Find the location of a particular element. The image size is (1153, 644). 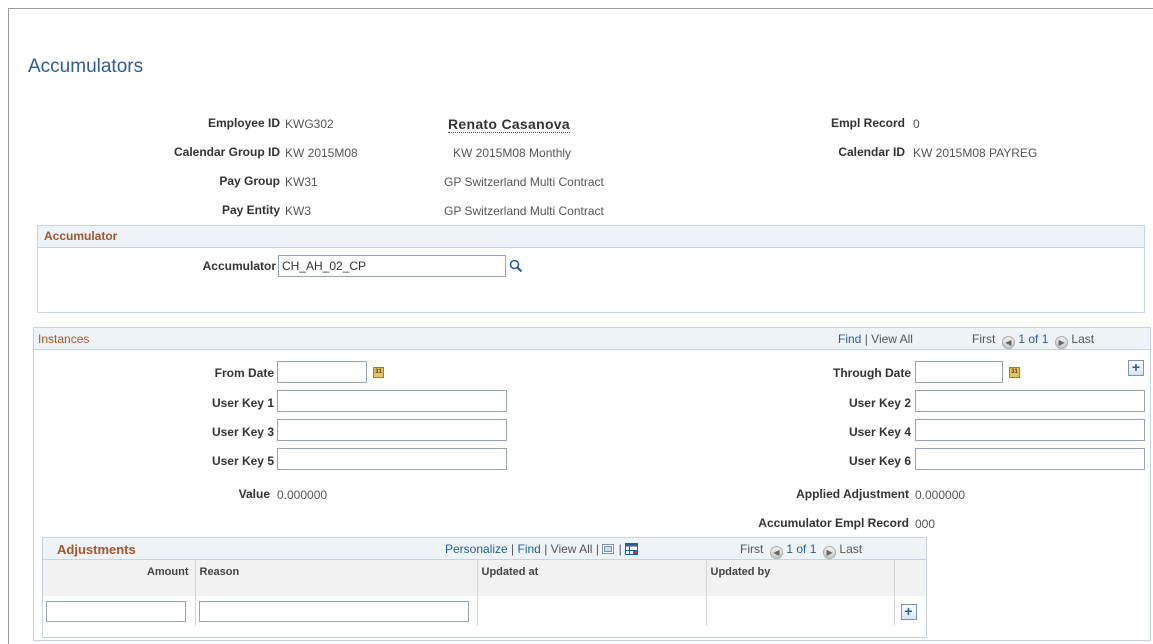

user-key-3-input is located at coordinates (392, 430).